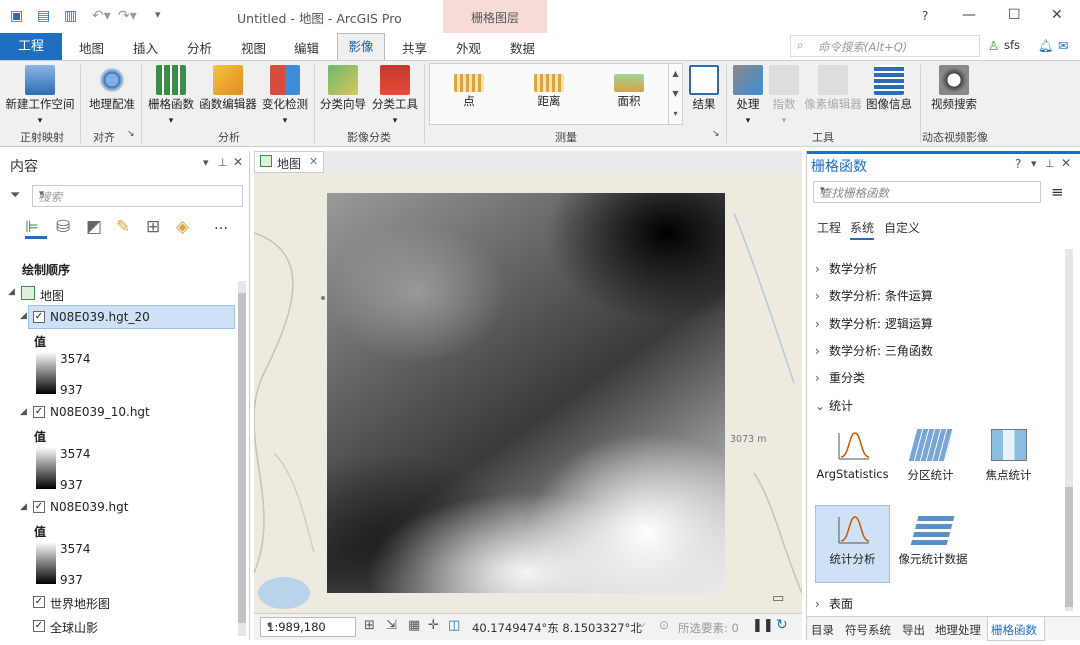 Image resolution: width=1080 pixels, height=645 pixels. I want to click on category-math-trigonometric: › 数学分析: 三角函数, so click(874, 350).